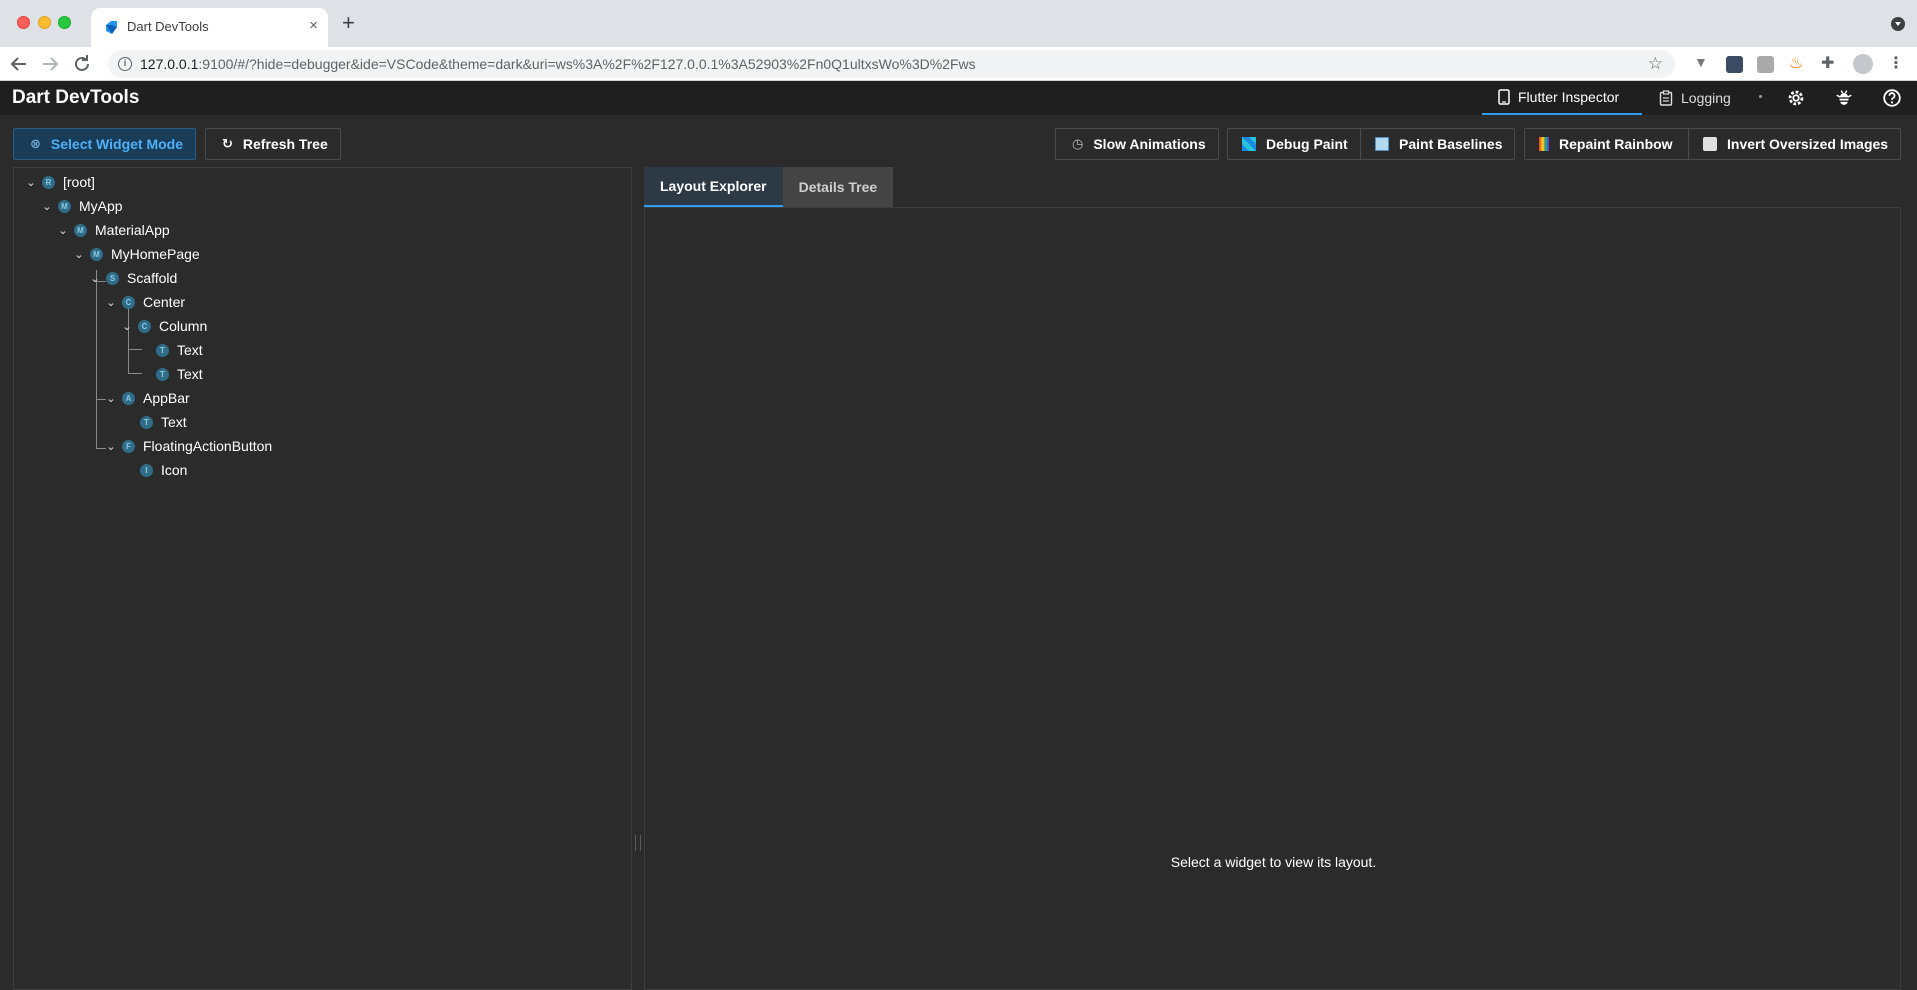 This screenshot has width=1917, height=990. Describe the element at coordinates (208, 446) in the screenshot. I see `tree-node-label: FloatingActionButton` at that location.